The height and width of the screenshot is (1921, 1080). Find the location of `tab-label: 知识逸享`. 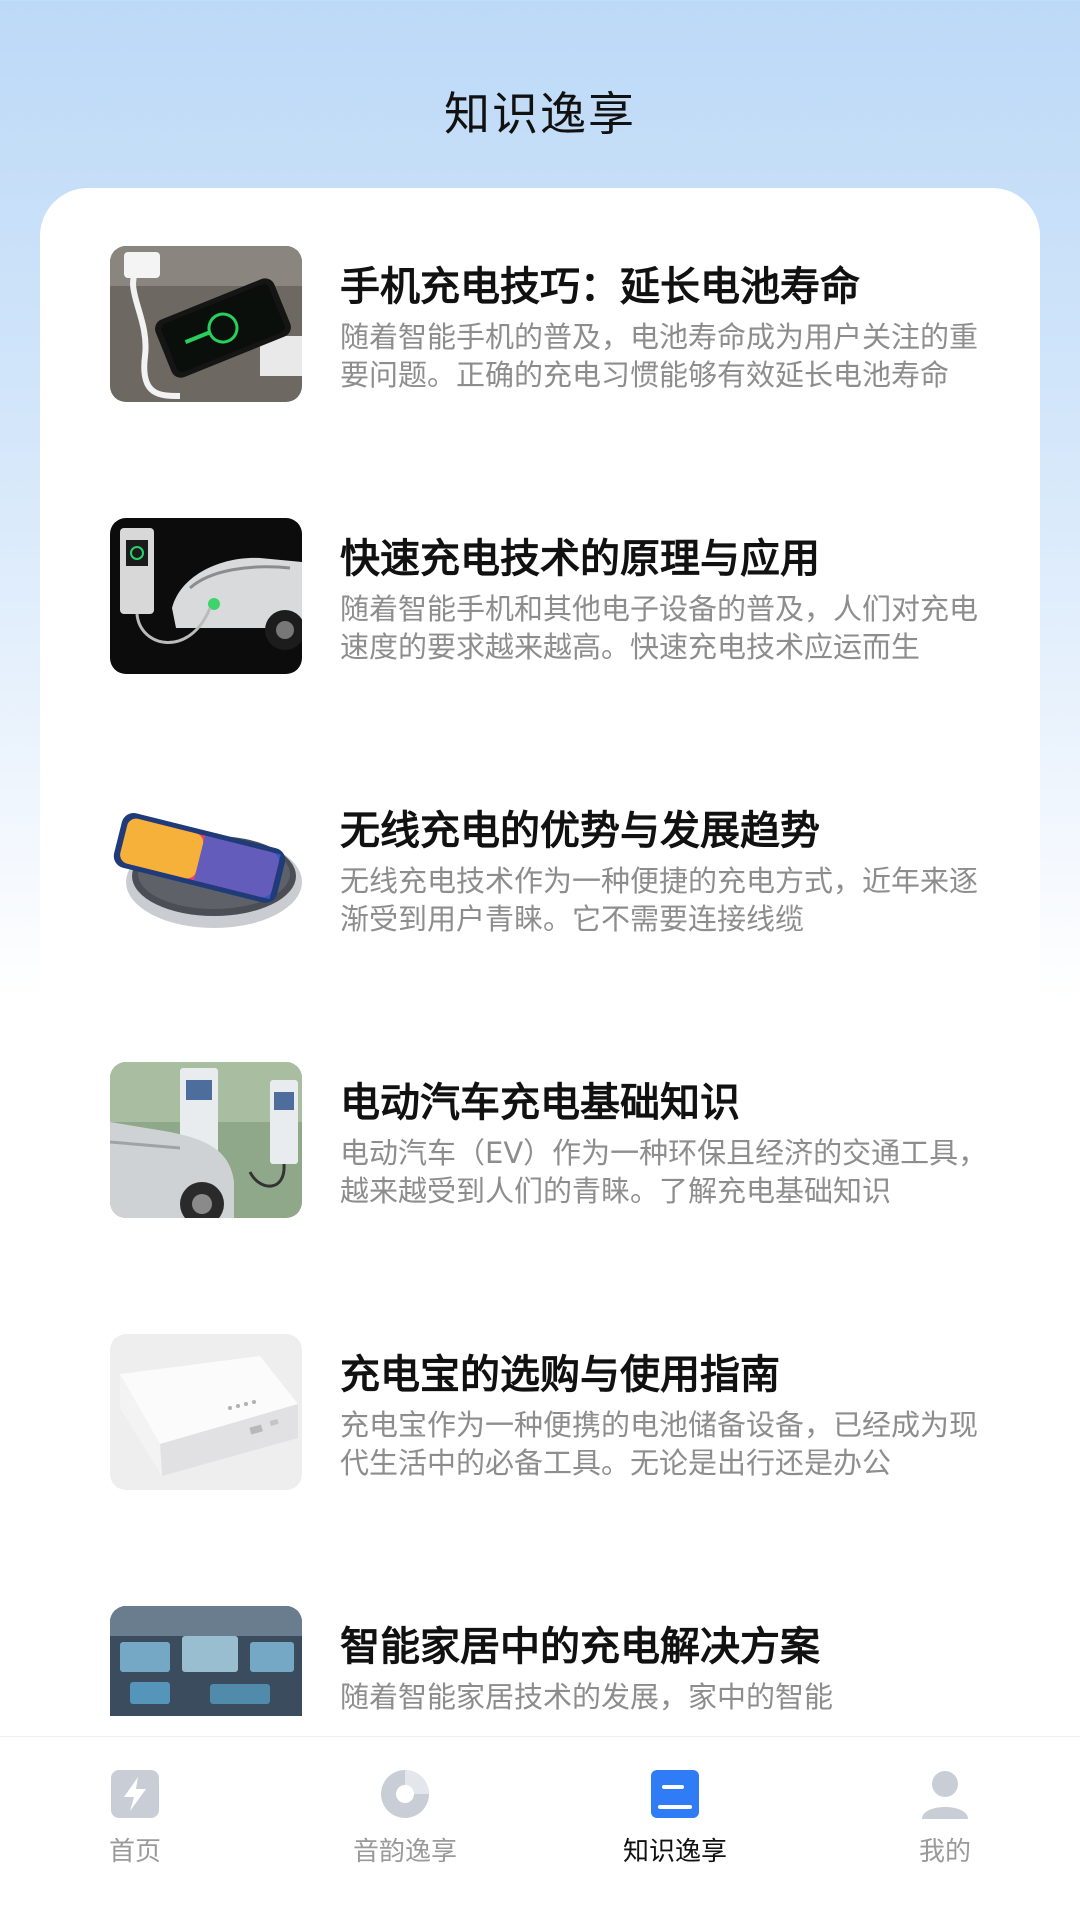

tab-label: 知识逸享 is located at coordinates (674, 1852).